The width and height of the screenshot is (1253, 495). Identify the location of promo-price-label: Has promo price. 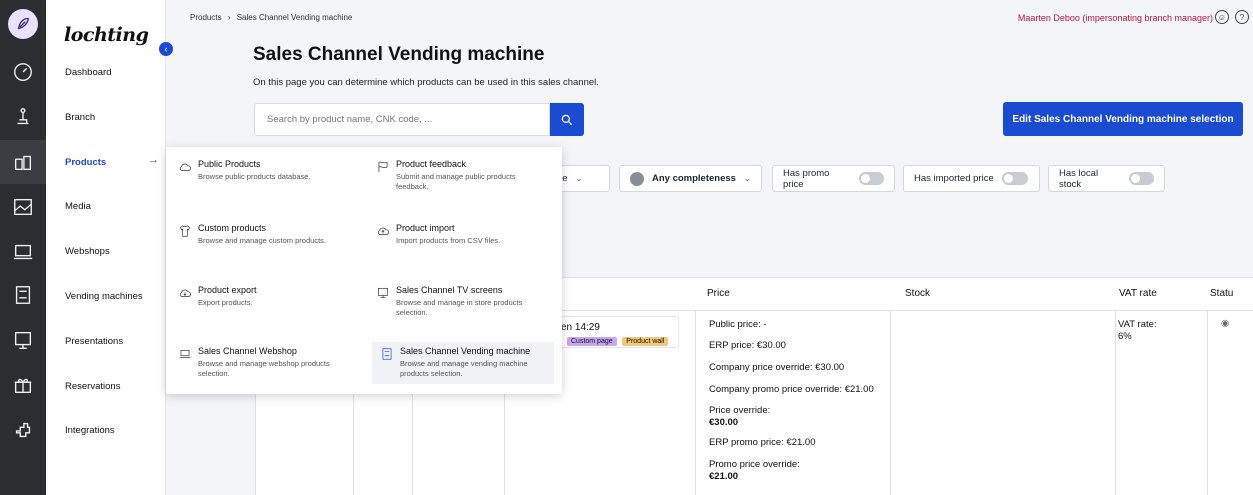
(806, 178).